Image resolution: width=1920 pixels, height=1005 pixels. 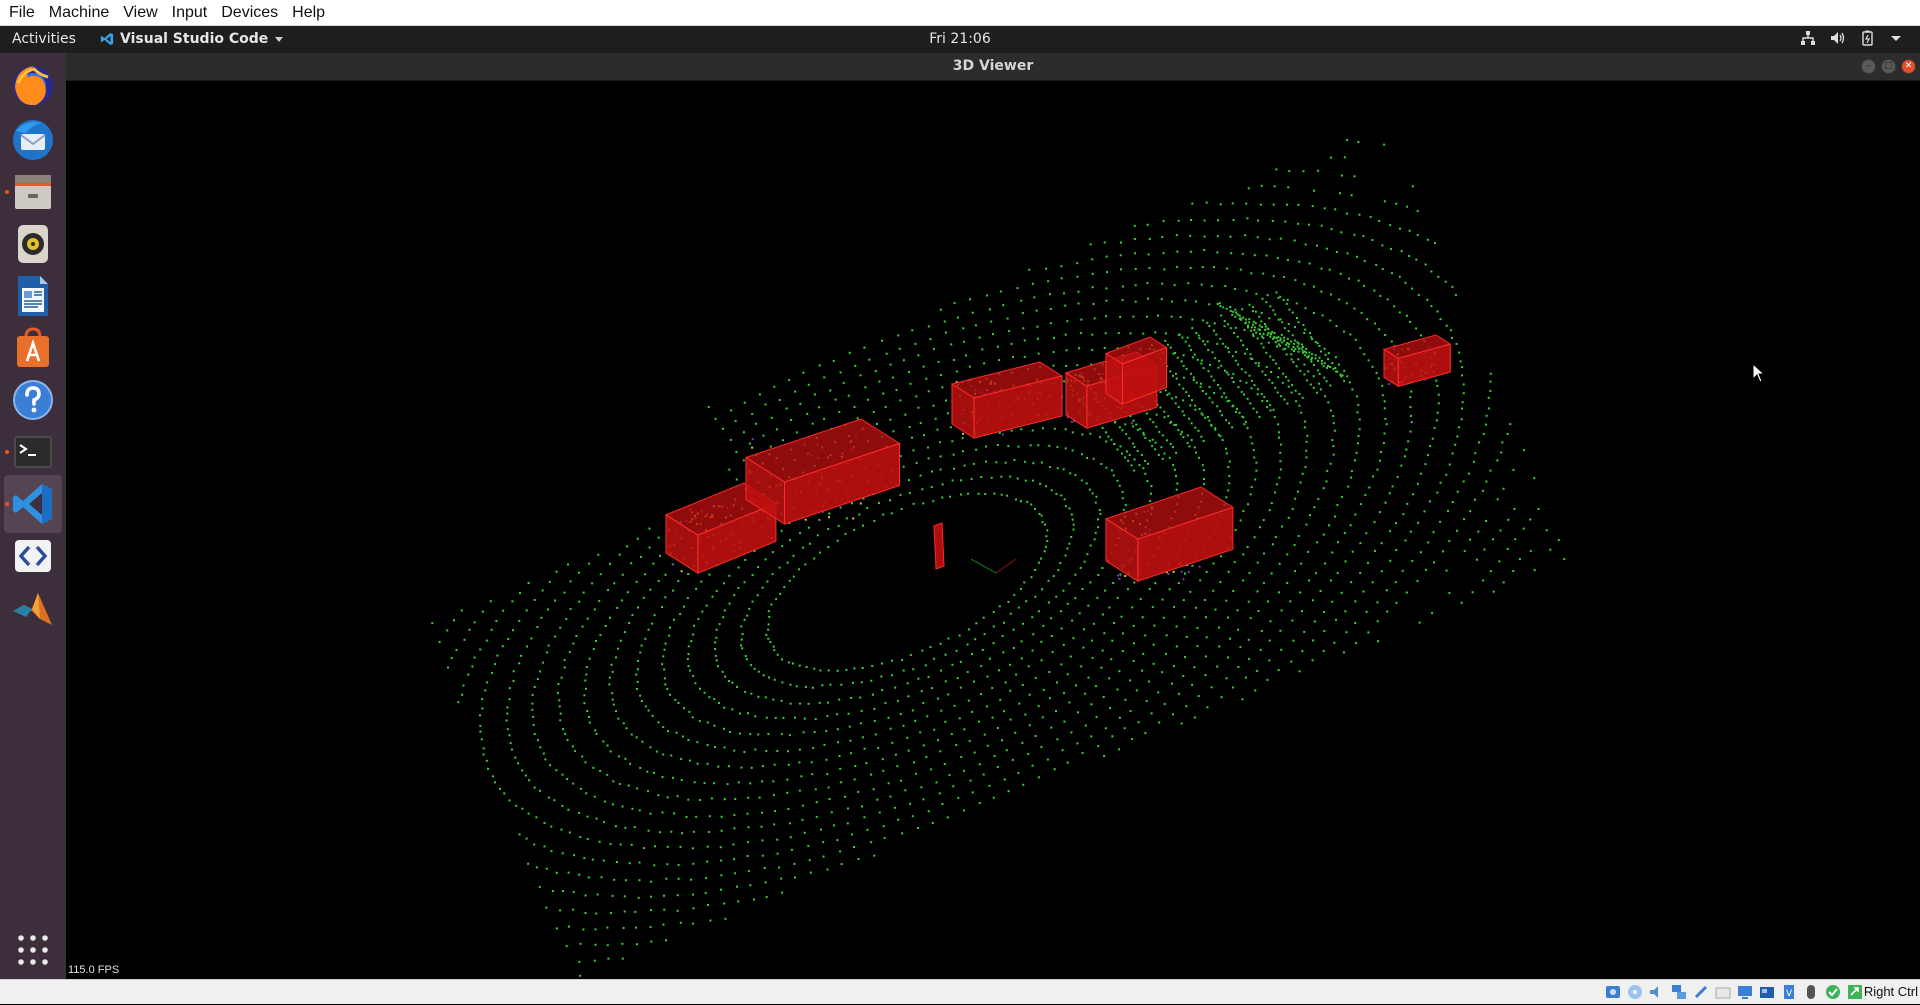 I want to click on close-button: ✕, so click(x=1908, y=66).